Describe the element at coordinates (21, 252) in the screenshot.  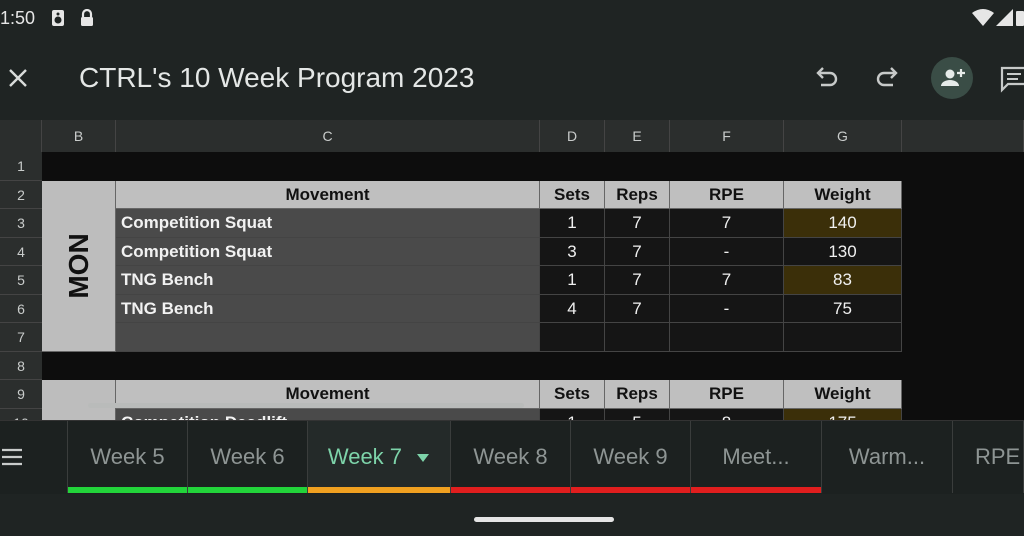
I see `row-header-4: 4` at that location.